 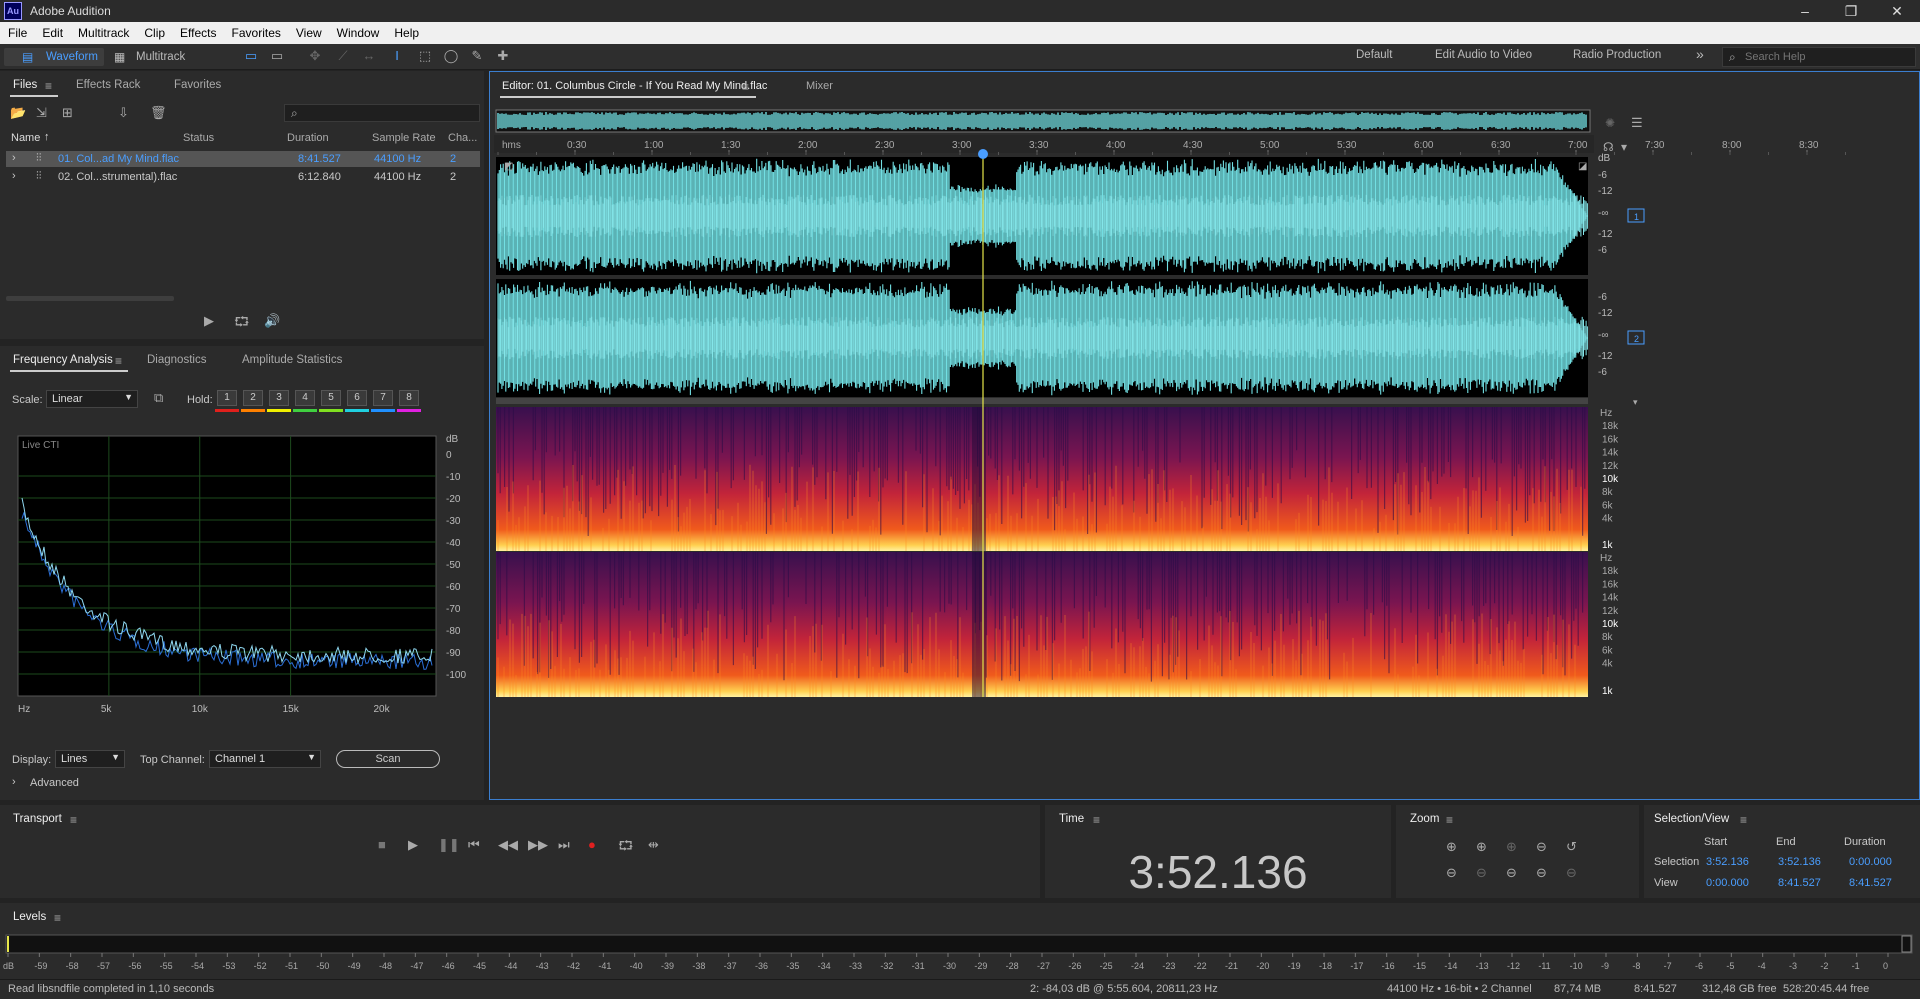 I want to click on workspace-edit-audio-to-video: Edit Audio to Video, so click(x=1483, y=55).